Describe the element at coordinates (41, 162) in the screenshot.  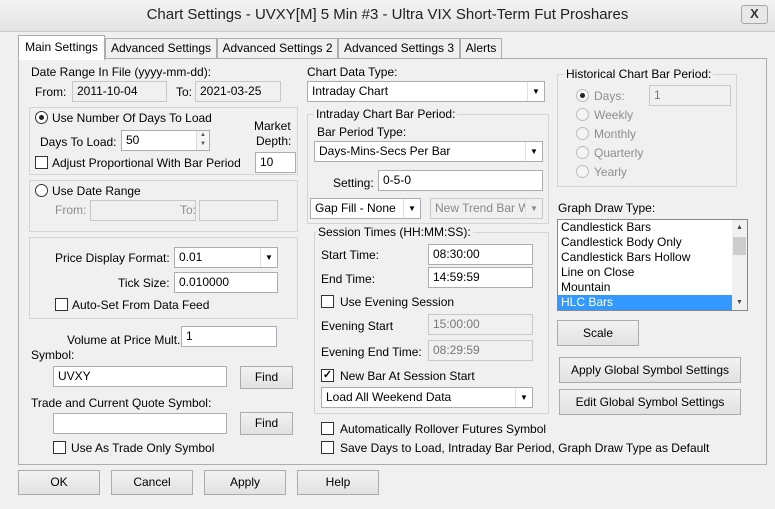
I see `adjust-proportional-checkbox` at that location.